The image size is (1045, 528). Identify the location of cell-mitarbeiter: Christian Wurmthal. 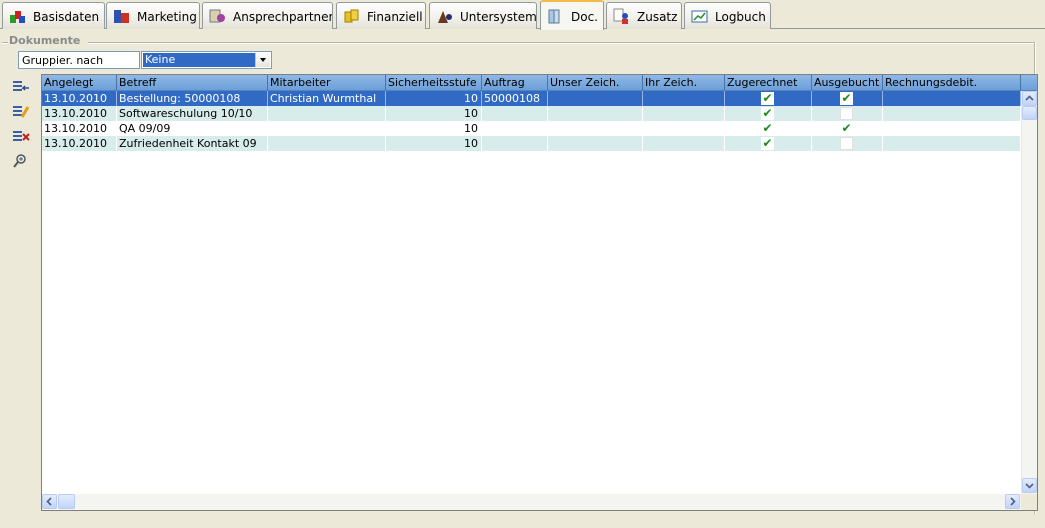
(327, 98).